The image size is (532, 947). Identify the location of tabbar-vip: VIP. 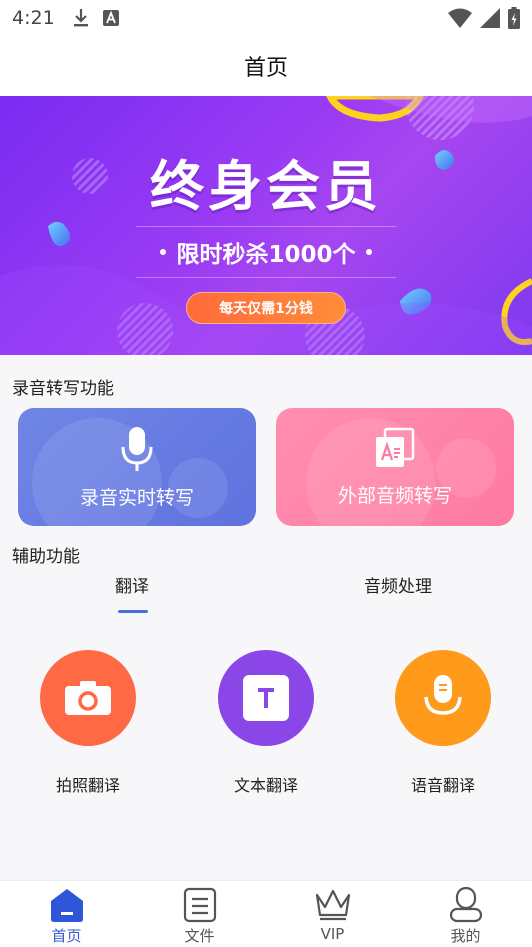
(332, 914).